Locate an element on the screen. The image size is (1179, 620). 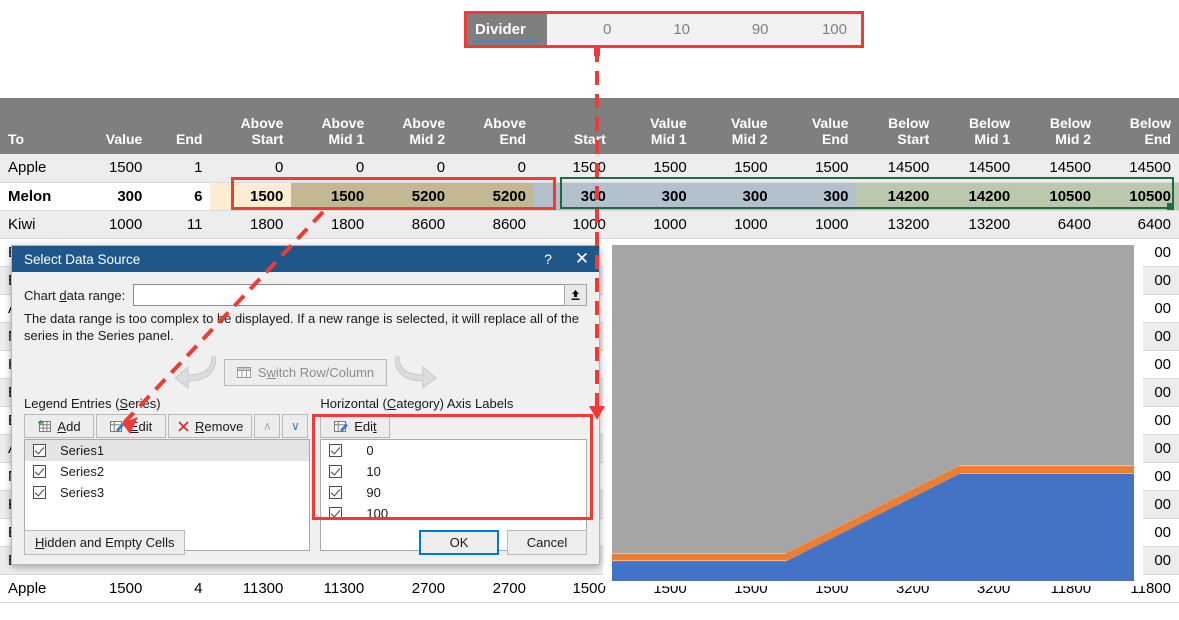
selection-fill-handle is located at coordinates (1170, 206).